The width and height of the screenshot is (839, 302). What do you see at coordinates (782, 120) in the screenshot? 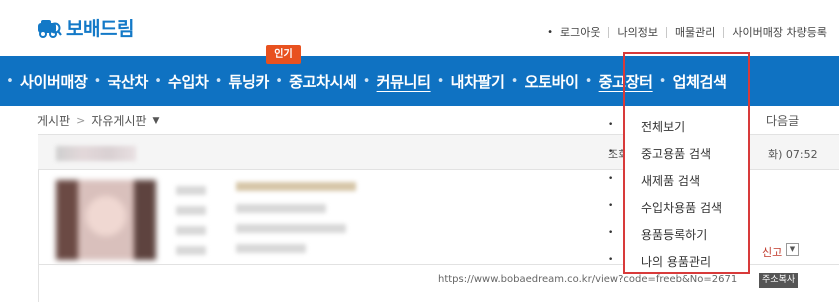
I see `next-post-link: 다음글` at bounding box center [782, 120].